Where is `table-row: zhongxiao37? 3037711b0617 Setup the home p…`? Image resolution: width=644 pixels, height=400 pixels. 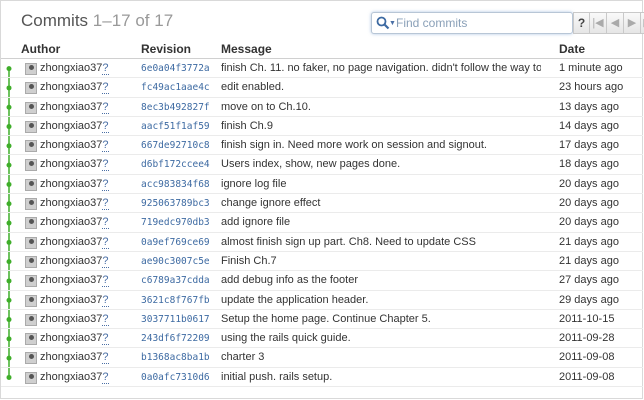
table-row: zhongxiao37? 3037711b0617 Setup the home p… is located at coordinates (322, 320).